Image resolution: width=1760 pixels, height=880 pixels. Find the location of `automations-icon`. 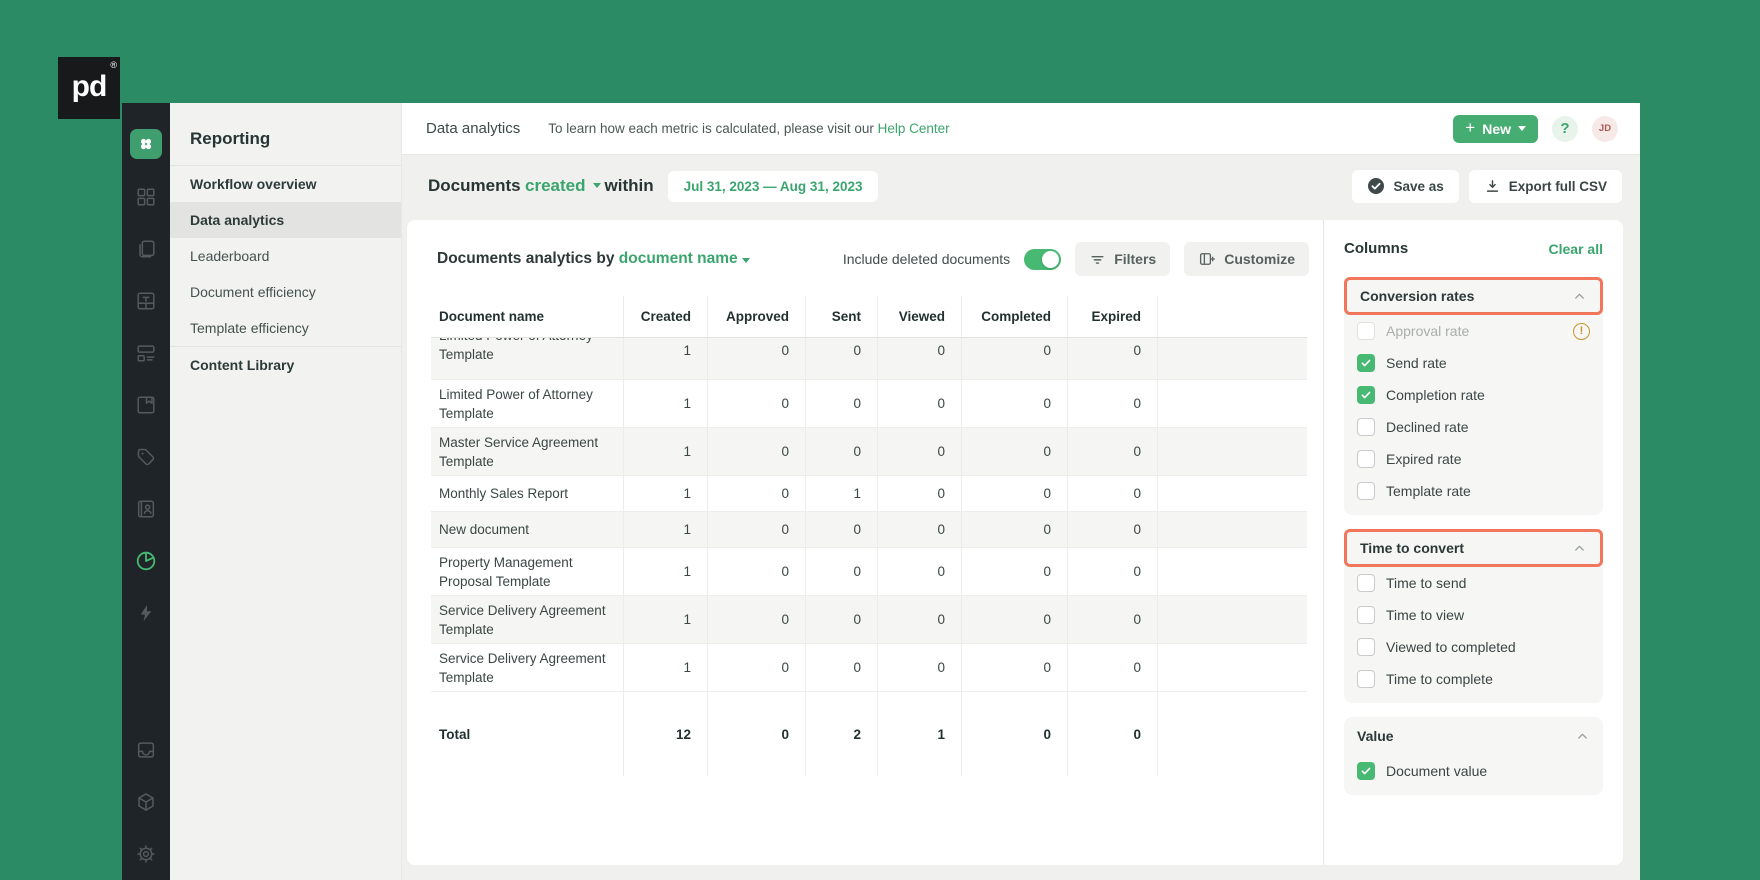

automations-icon is located at coordinates (146, 613).